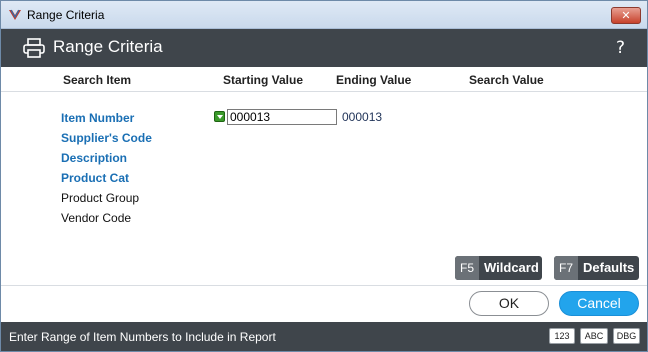 The image size is (648, 352). Describe the element at coordinates (324, 285) in the screenshot. I see `button-divider` at that location.